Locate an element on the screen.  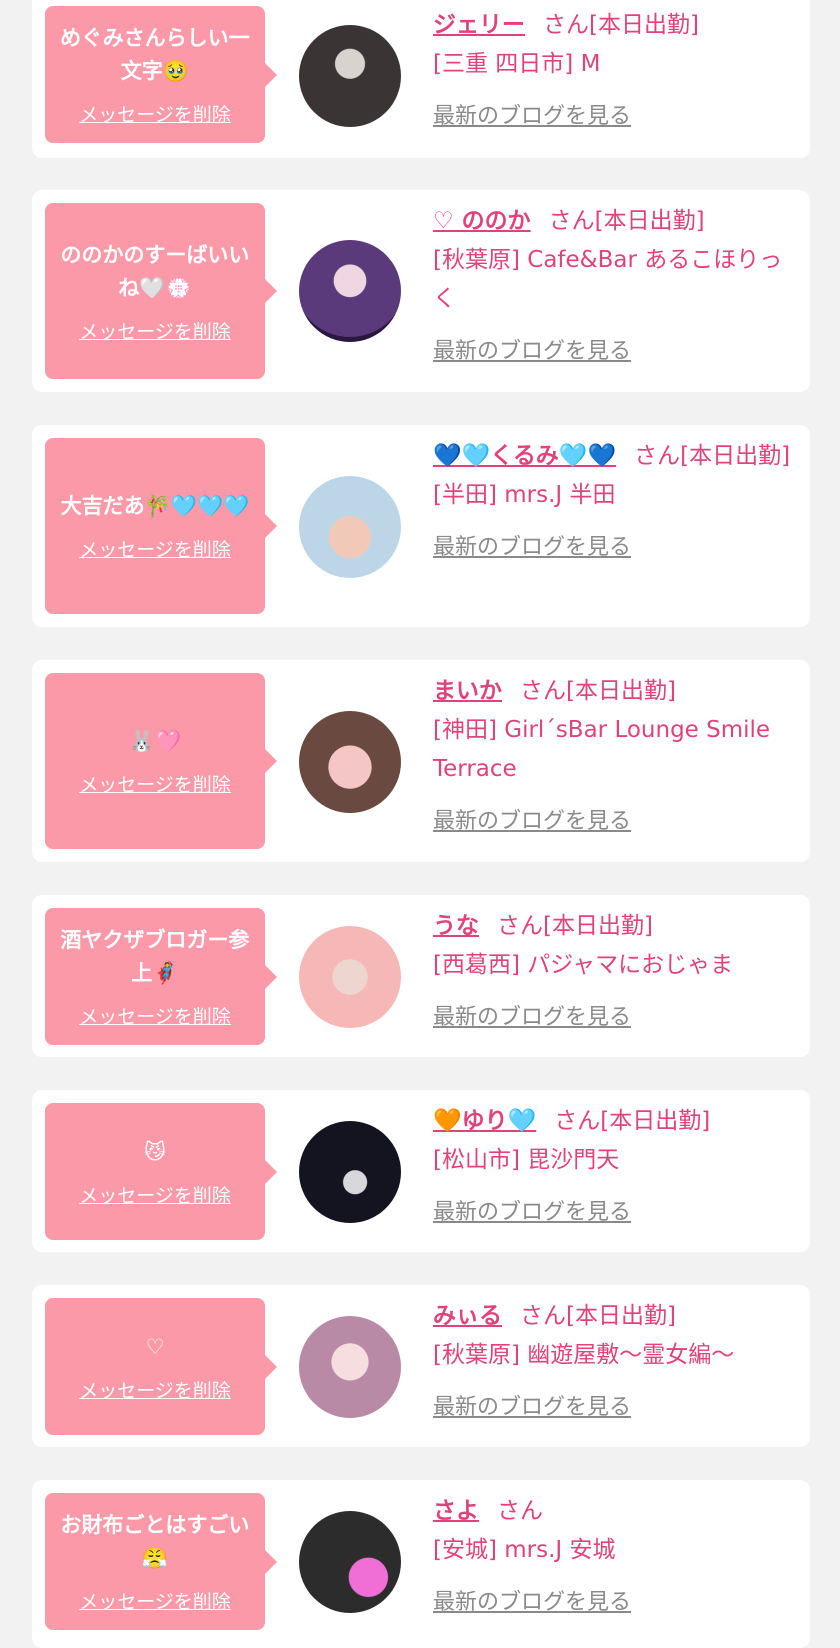
message-text: 😼 is located at coordinates (155, 1151).